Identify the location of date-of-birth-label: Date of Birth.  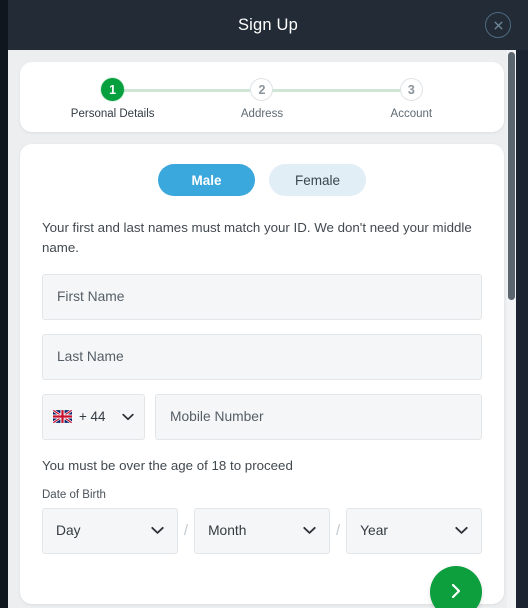
(74, 494).